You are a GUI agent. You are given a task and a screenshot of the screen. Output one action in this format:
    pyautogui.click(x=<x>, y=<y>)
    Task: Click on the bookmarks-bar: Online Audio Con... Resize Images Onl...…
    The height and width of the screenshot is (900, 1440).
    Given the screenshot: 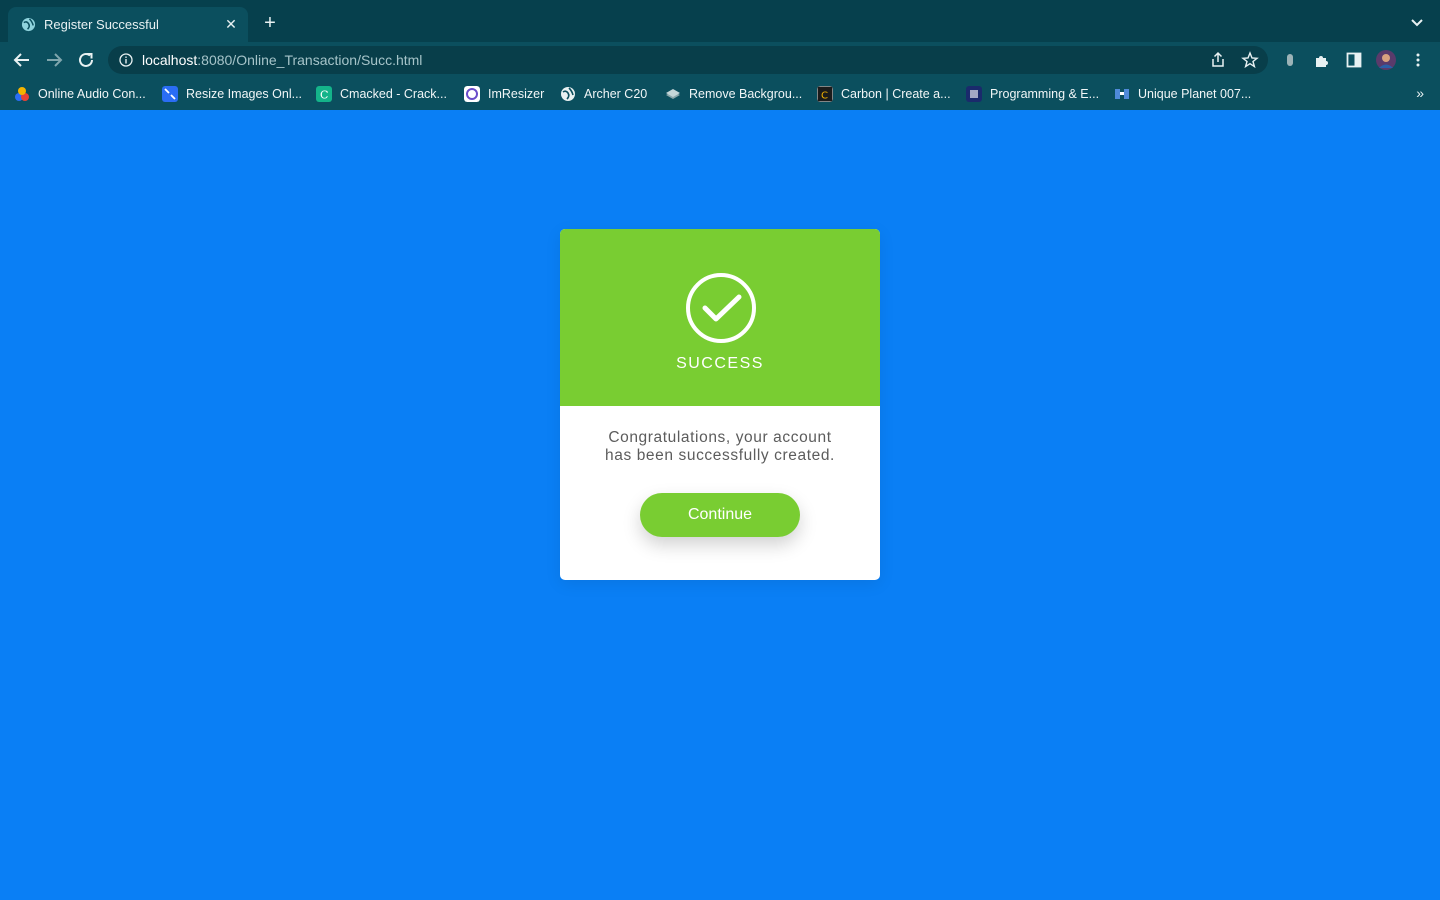 What is the action you would take?
    pyautogui.click(x=720, y=94)
    